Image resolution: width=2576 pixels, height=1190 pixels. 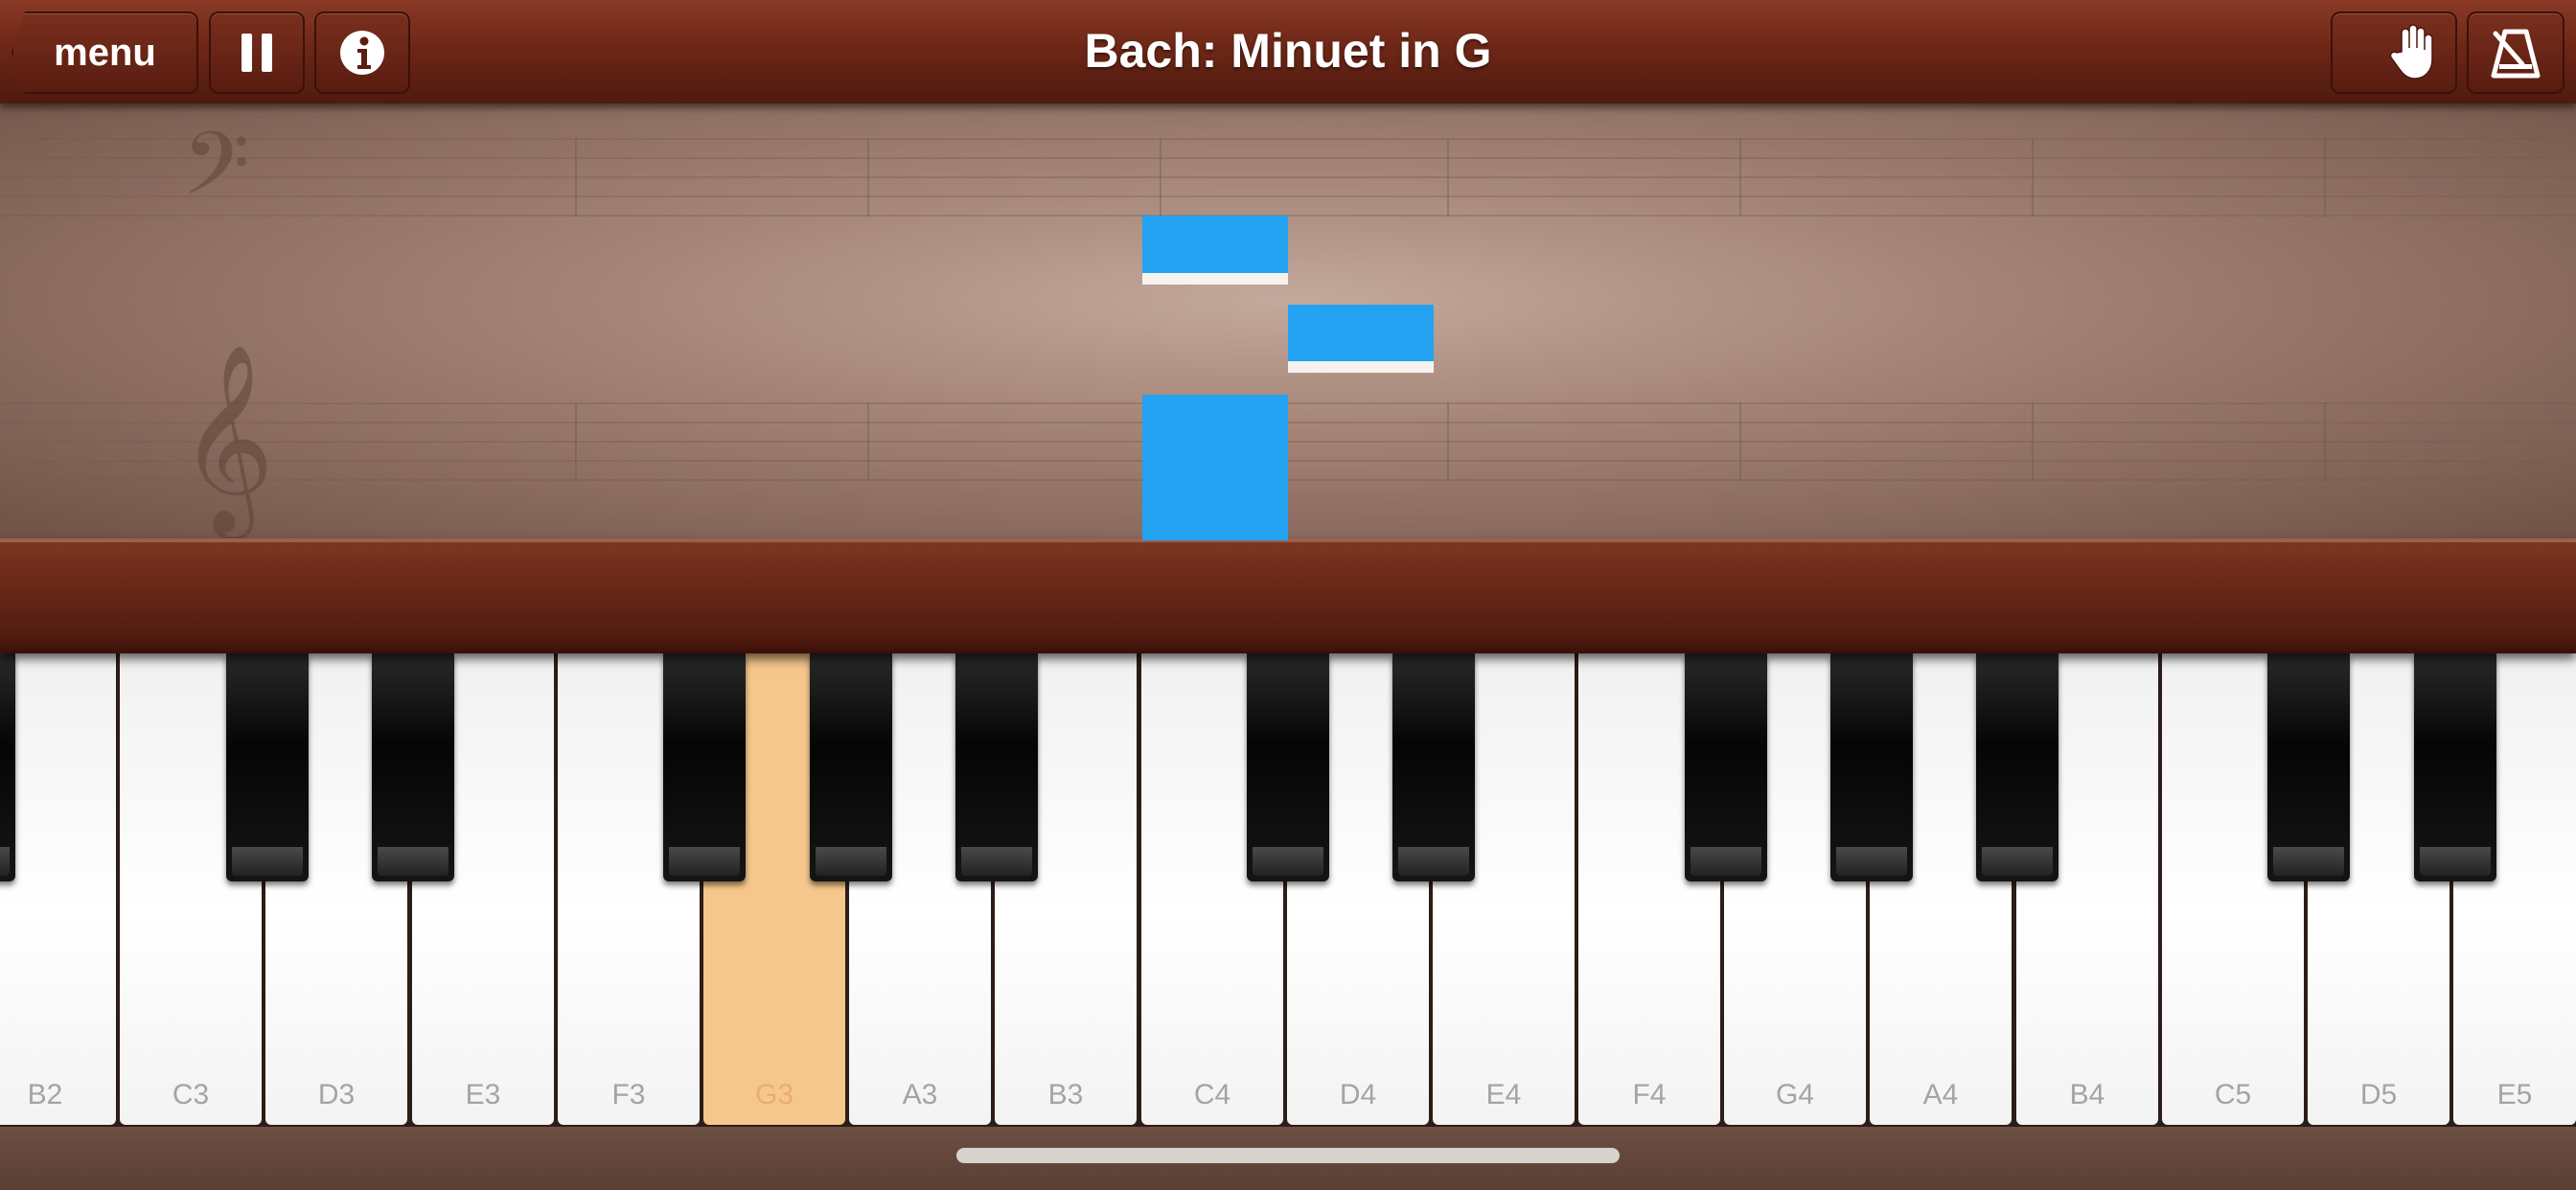 What do you see at coordinates (1288, 1156) in the screenshot?
I see `home-indicator` at bounding box center [1288, 1156].